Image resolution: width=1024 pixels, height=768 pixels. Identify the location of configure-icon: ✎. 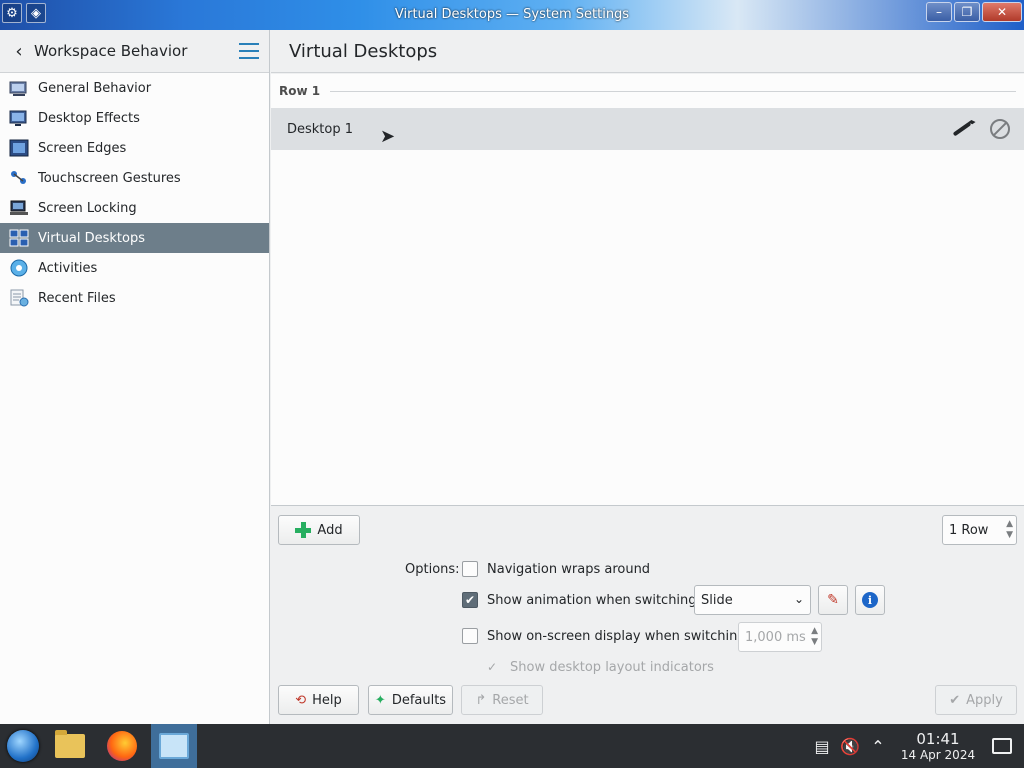
(833, 600).